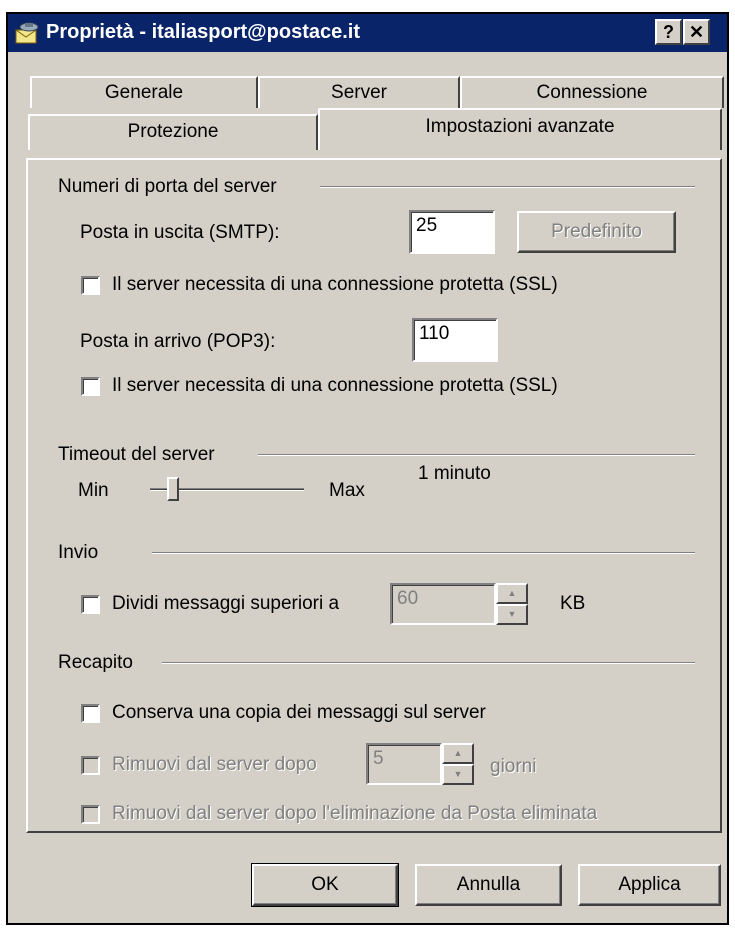 The height and width of the screenshot is (931, 735). Describe the element at coordinates (513, 766) in the screenshot. I see `remove-days-unit: giorni` at that location.